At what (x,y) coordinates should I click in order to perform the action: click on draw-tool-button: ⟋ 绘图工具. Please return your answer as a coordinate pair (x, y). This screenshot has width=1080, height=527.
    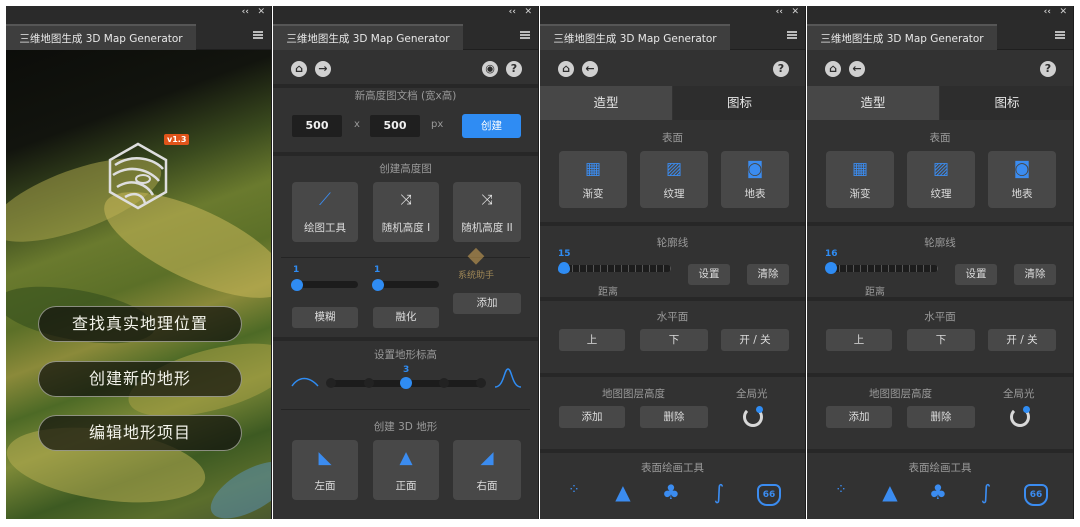
    Looking at the image, I should click on (325, 212).